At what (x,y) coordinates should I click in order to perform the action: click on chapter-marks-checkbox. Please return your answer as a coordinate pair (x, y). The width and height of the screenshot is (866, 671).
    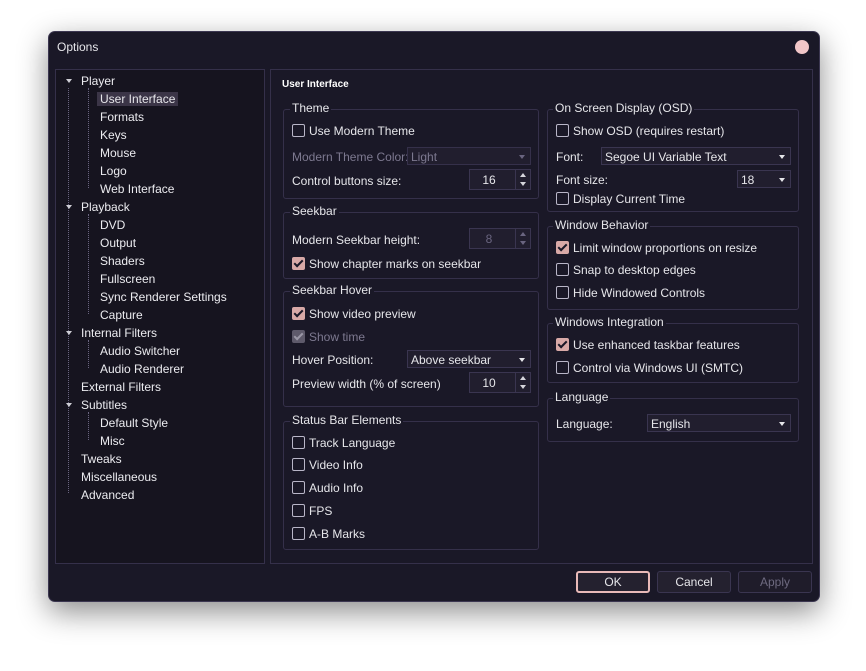
    Looking at the image, I should click on (298, 263).